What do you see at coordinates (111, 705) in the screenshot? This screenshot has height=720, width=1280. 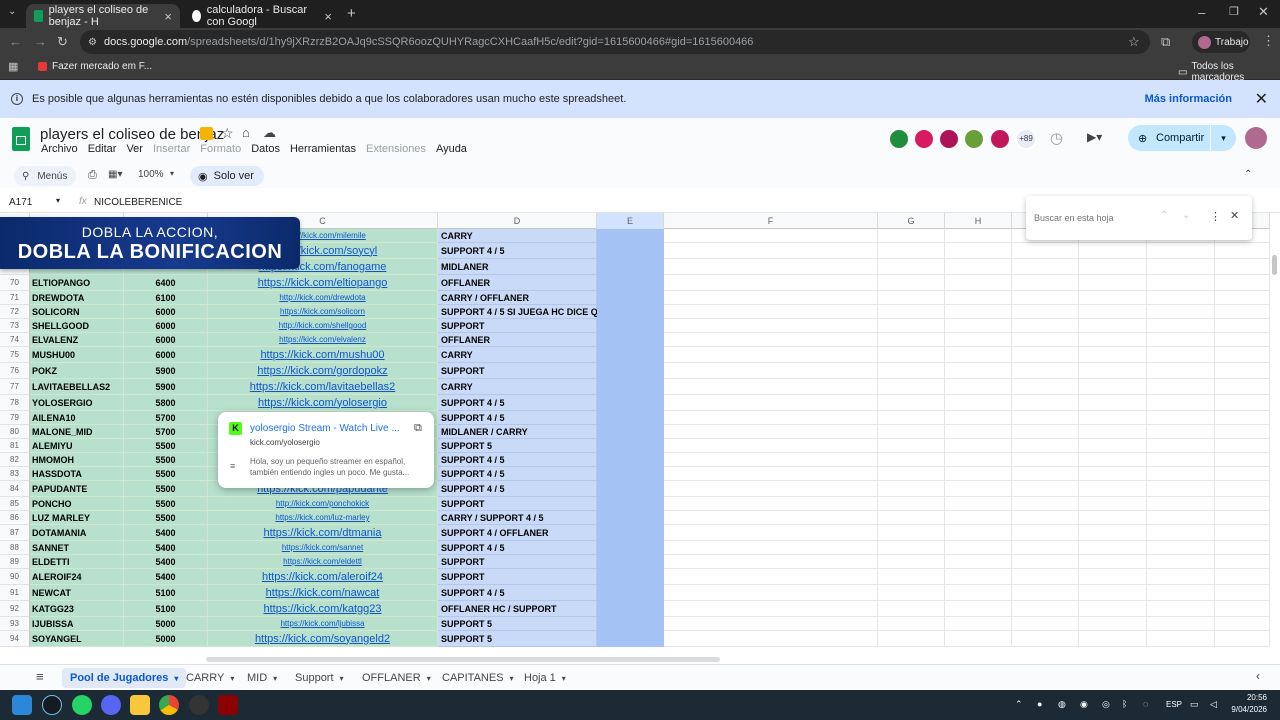 I see `discord-icon` at bounding box center [111, 705].